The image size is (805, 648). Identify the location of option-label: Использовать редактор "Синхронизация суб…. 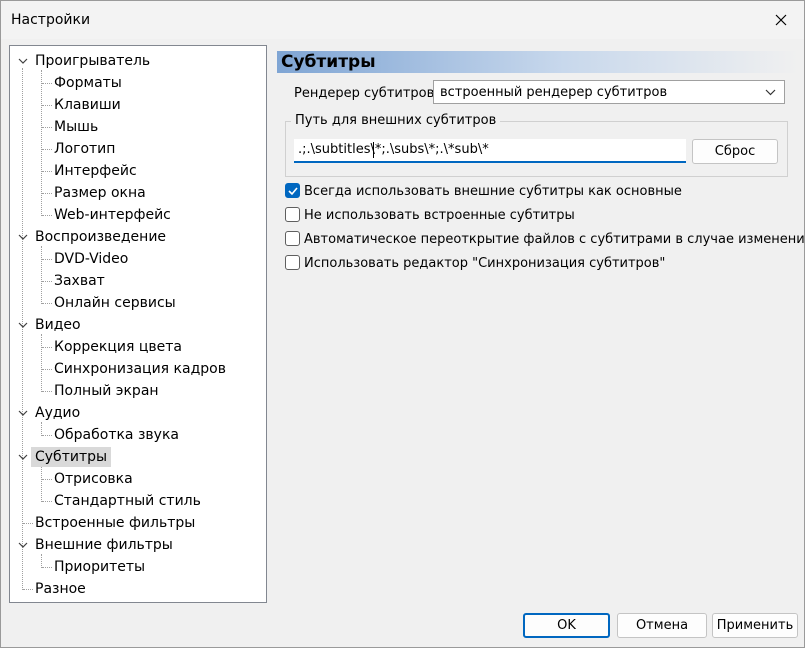
(484, 263).